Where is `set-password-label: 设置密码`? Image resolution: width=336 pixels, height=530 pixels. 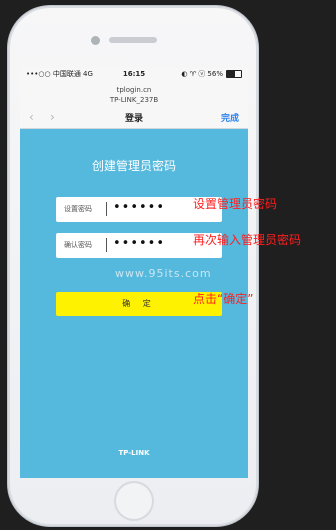
set-password-label: 设置密码 is located at coordinates (78, 209).